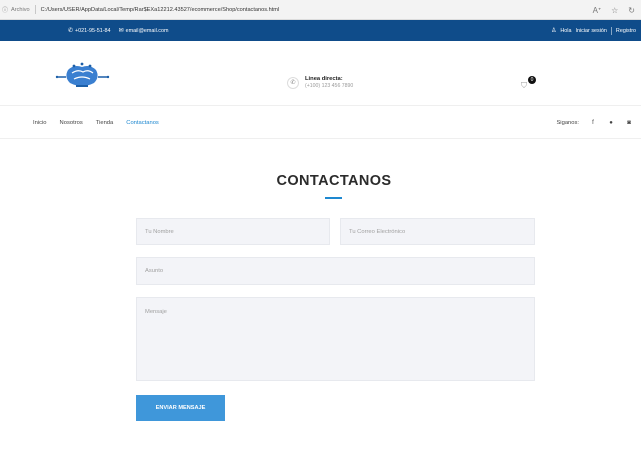 This screenshot has height=464, width=641. Describe the element at coordinates (5, 11) in the screenshot. I see `info-icon: ⓘ` at that location.